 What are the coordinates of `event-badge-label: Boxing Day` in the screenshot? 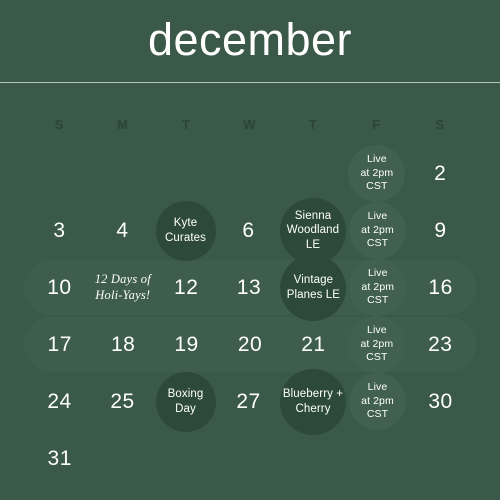 It's located at (185, 401).